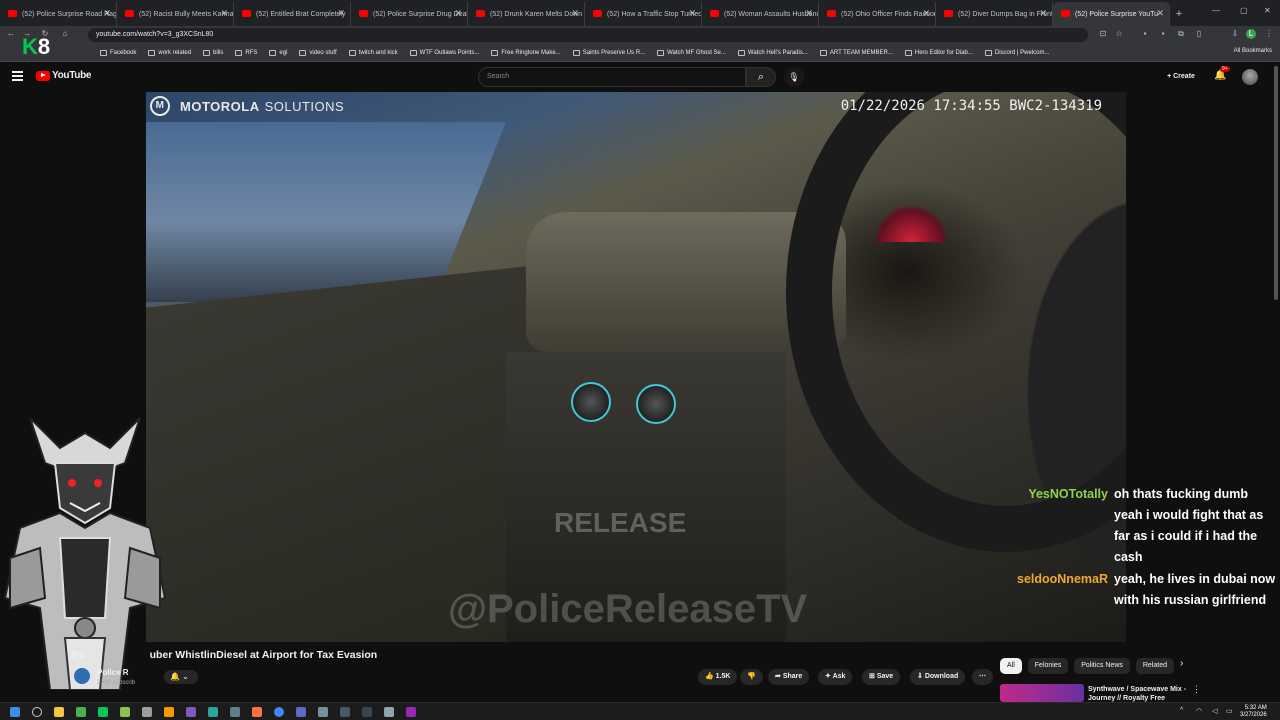 This screenshot has width=1280, height=720. What do you see at coordinates (994, 14) in the screenshot?
I see `browser-tab: (52) Diver Dumps Bag in Front ✕` at bounding box center [994, 14].